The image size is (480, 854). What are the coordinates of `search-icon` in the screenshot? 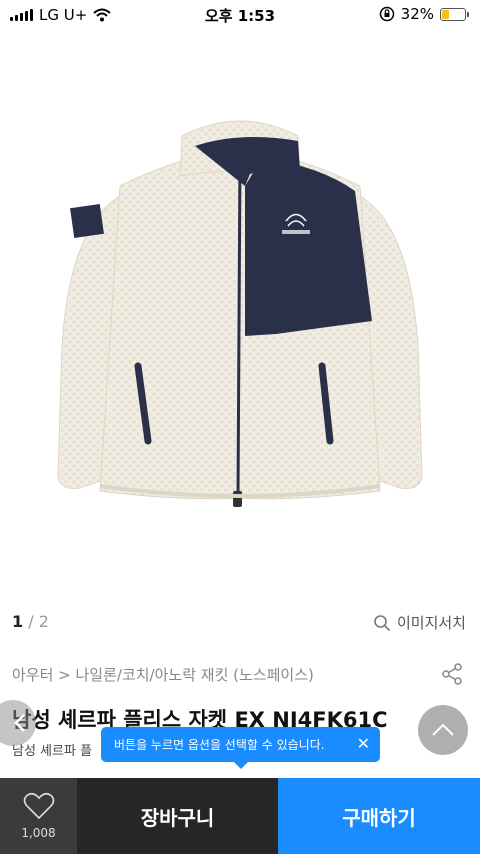 It's located at (382, 622).